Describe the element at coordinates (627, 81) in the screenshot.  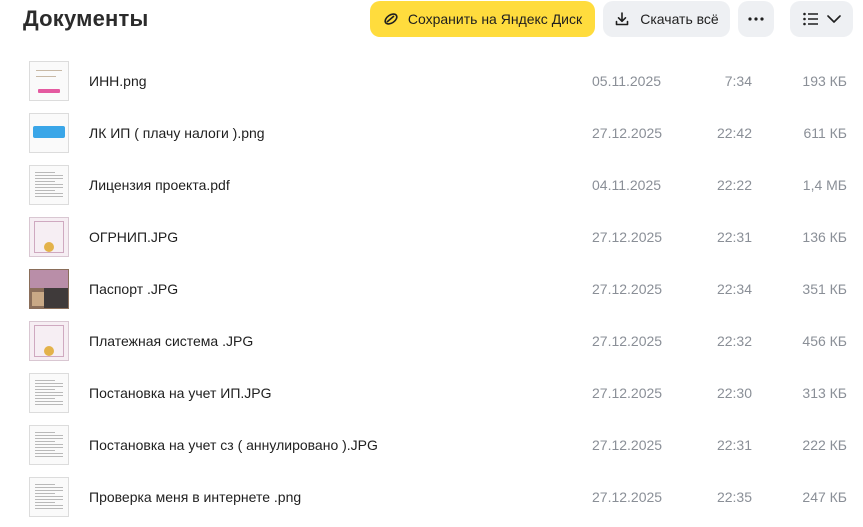
I see `file-date: 05.11.2025` at that location.